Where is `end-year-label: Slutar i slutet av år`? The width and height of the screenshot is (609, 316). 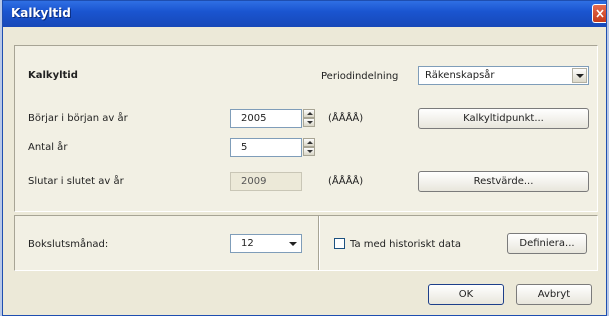
end-year-label: Slutar i slutet av år is located at coordinates (76, 181).